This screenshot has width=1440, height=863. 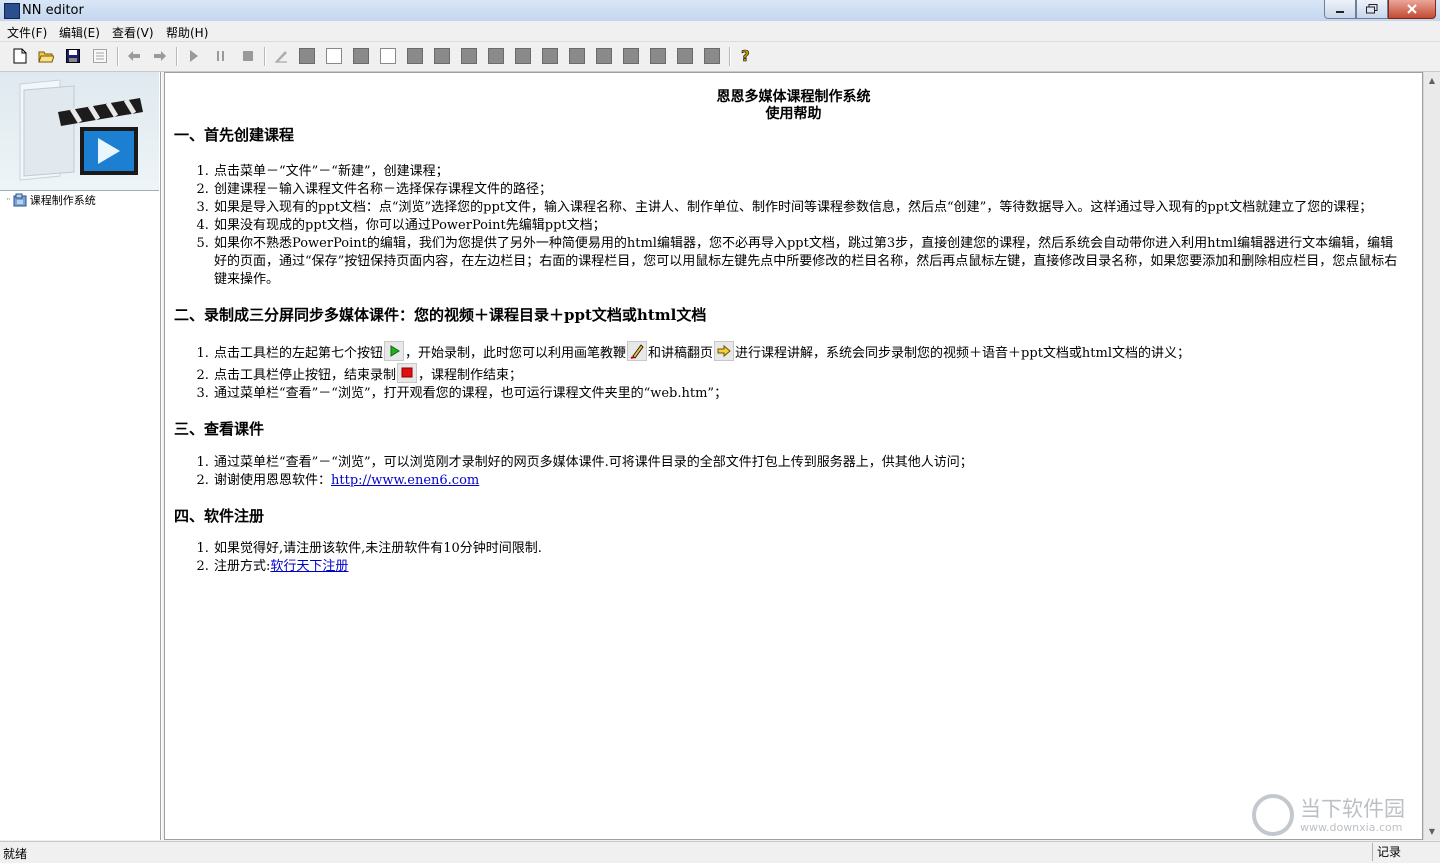 I want to click on tree-line: ··, so click(x=8, y=200).